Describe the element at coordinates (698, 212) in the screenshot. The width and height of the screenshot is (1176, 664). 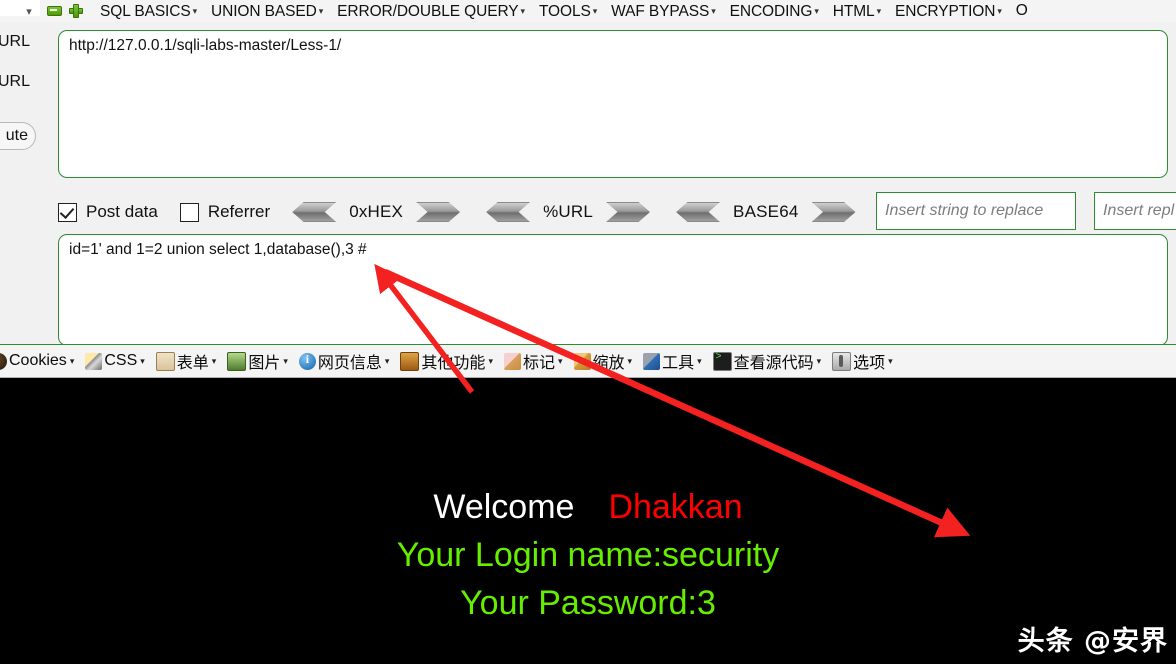
I see `arrow-left-icon-base64` at that location.